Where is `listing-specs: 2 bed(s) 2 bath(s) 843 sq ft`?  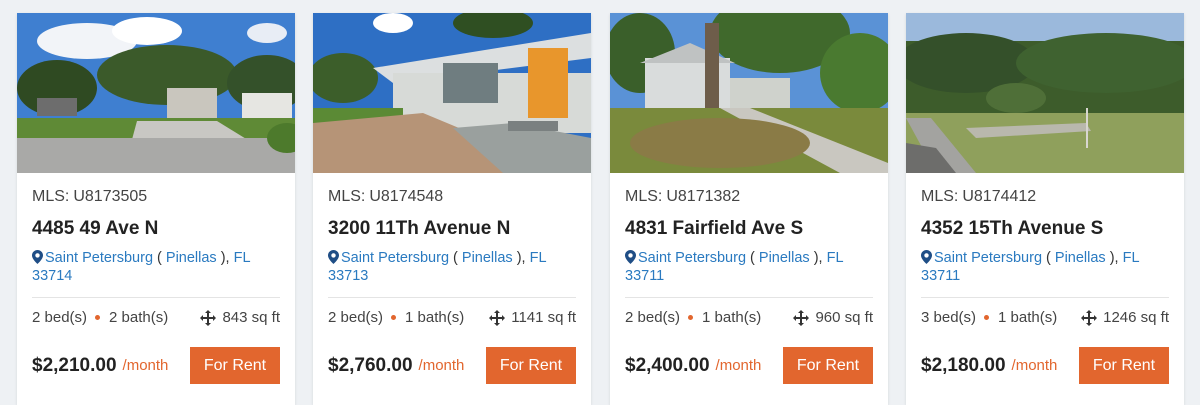
listing-specs: 2 bed(s) 2 bath(s) 843 sq ft is located at coordinates (156, 317).